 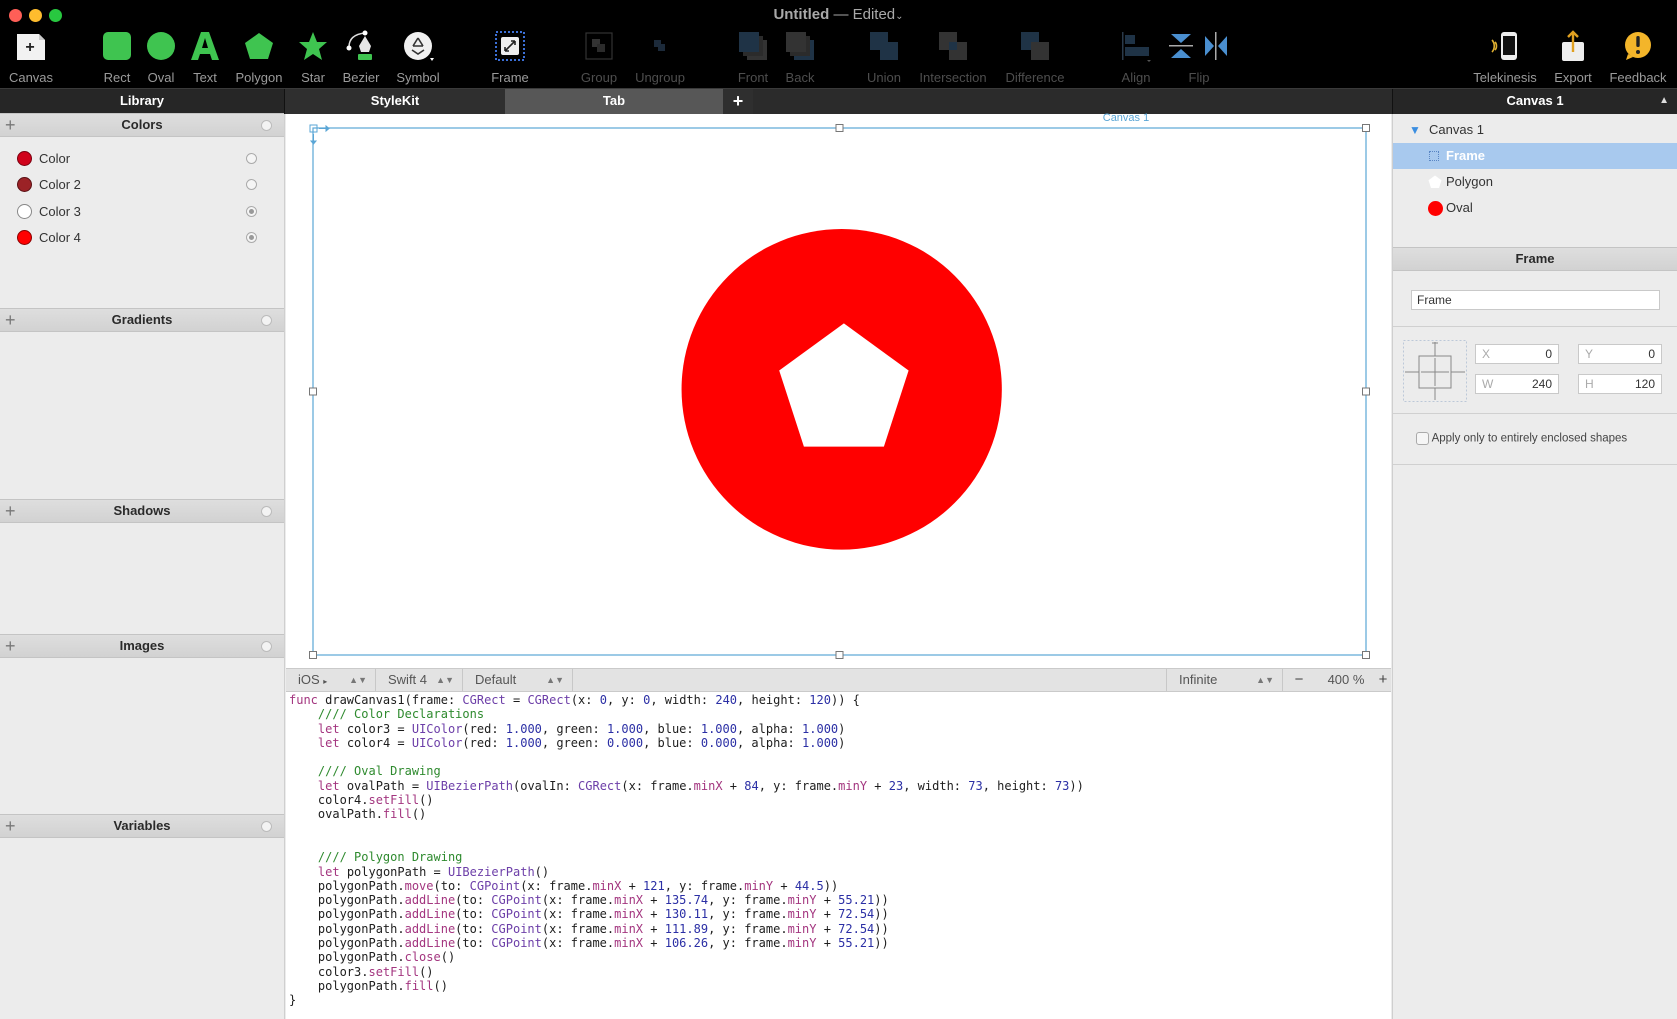 I want to click on w-label: W, so click(x=1488, y=384).